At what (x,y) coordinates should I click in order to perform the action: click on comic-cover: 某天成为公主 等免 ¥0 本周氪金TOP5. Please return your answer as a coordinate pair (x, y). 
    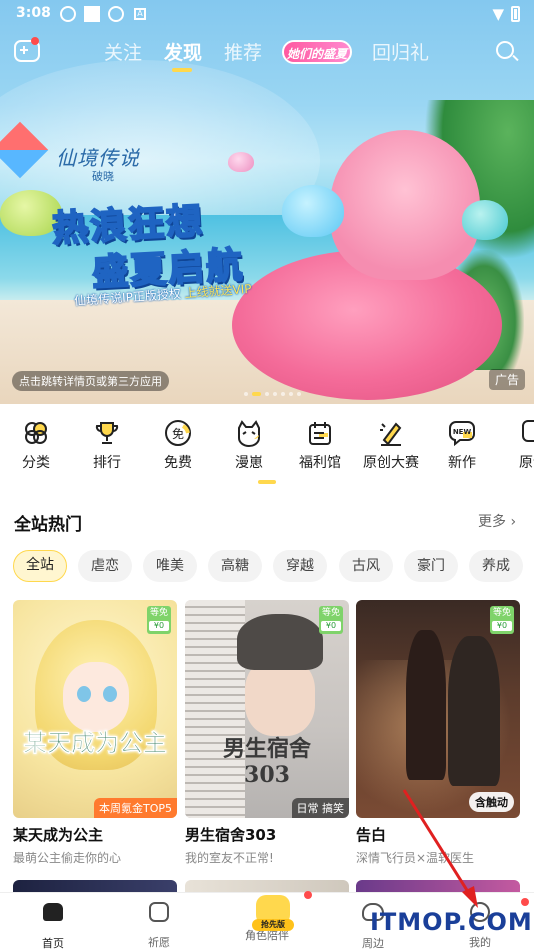
    Looking at the image, I should click on (95, 709).